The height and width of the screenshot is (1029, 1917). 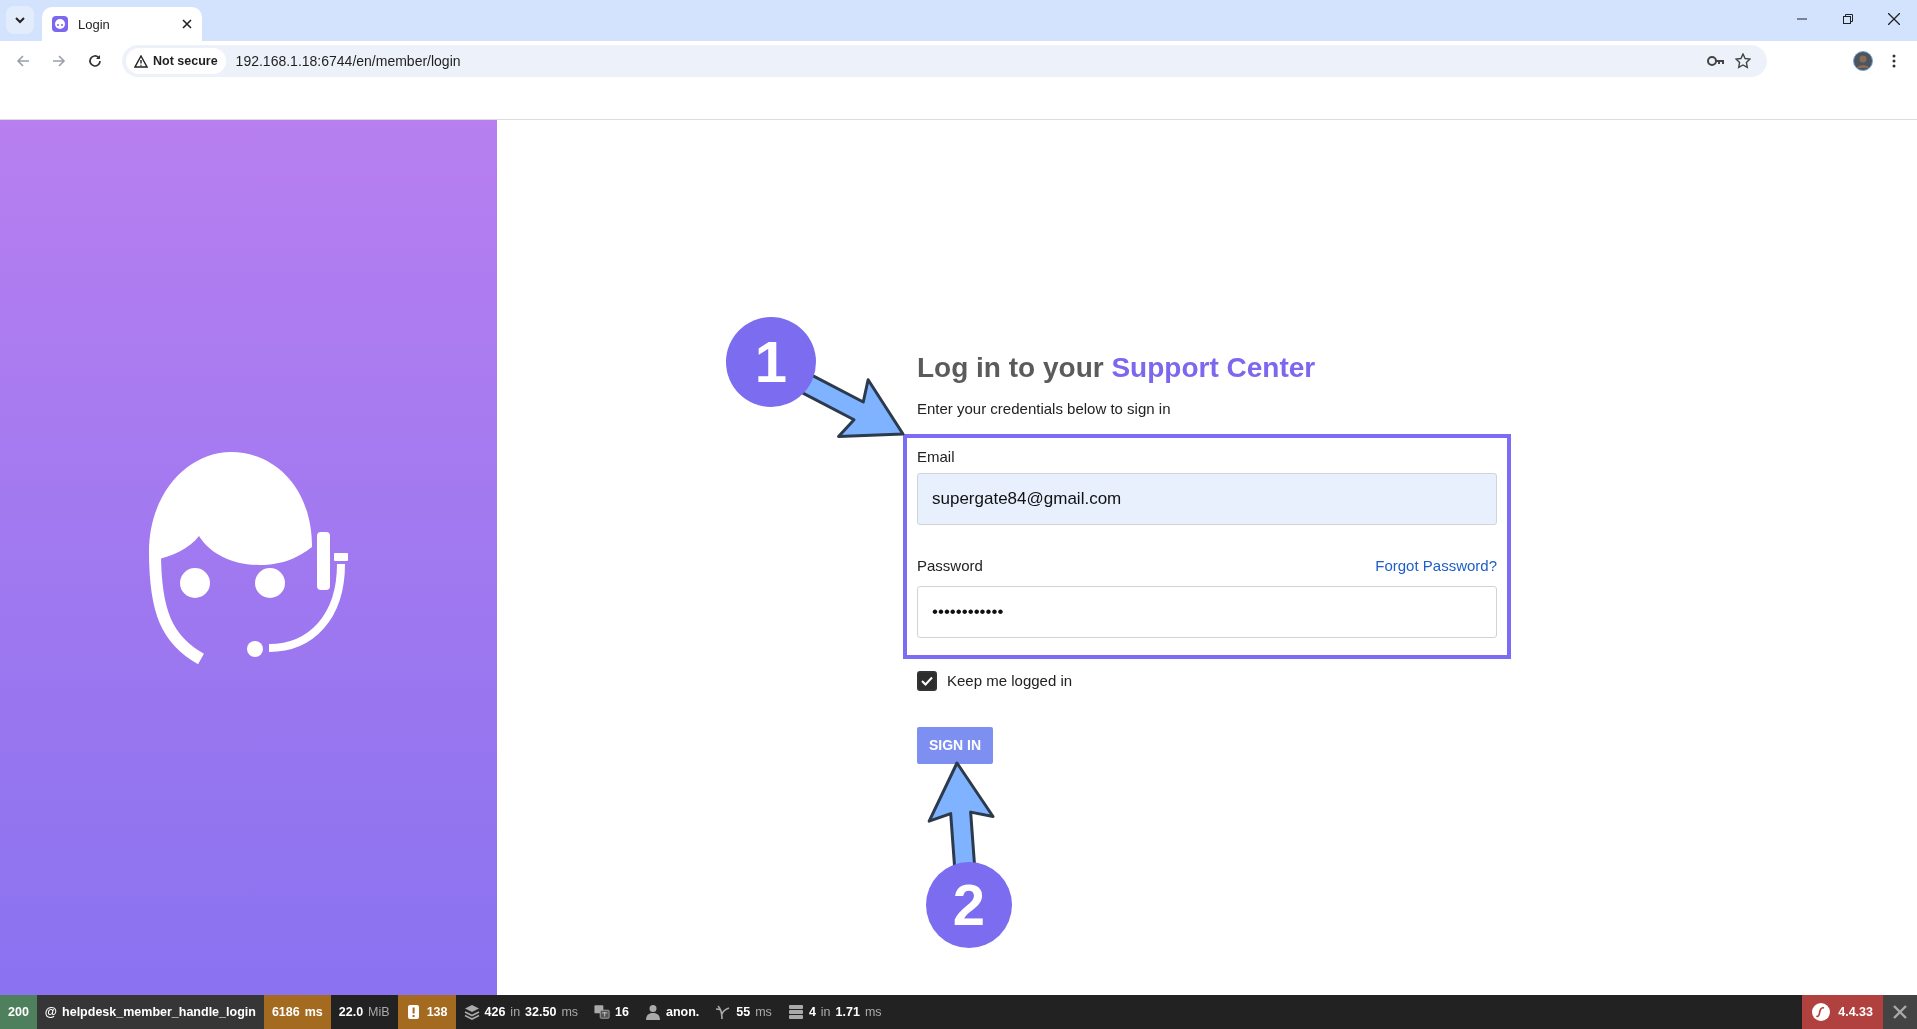 What do you see at coordinates (60, 24) in the screenshot?
I see `headset-favicon-icon` at bounding box center [60, 24].